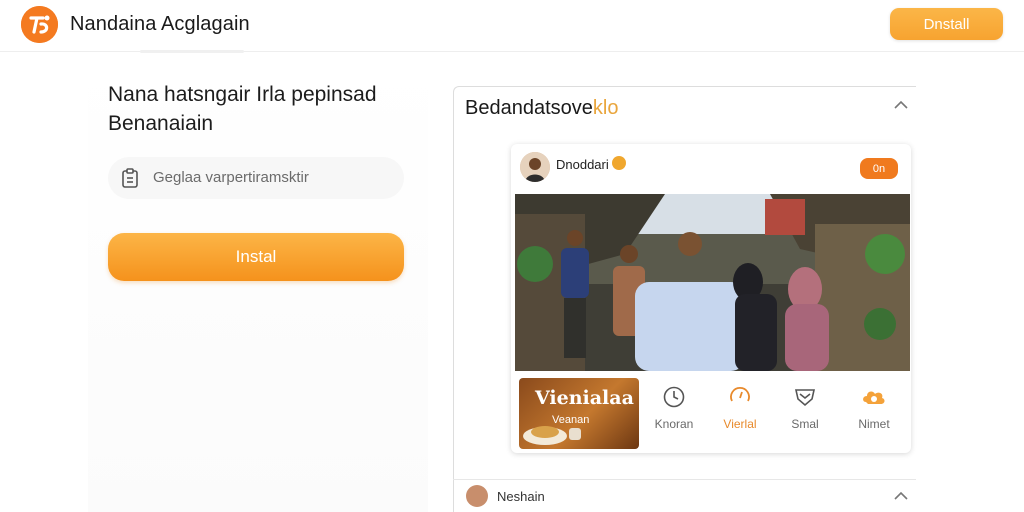 The width and height of the screenshot is (1024, 512). Describe the element at coordinates (740, 394) in the screenshot. I see `dial-icon` at that location.